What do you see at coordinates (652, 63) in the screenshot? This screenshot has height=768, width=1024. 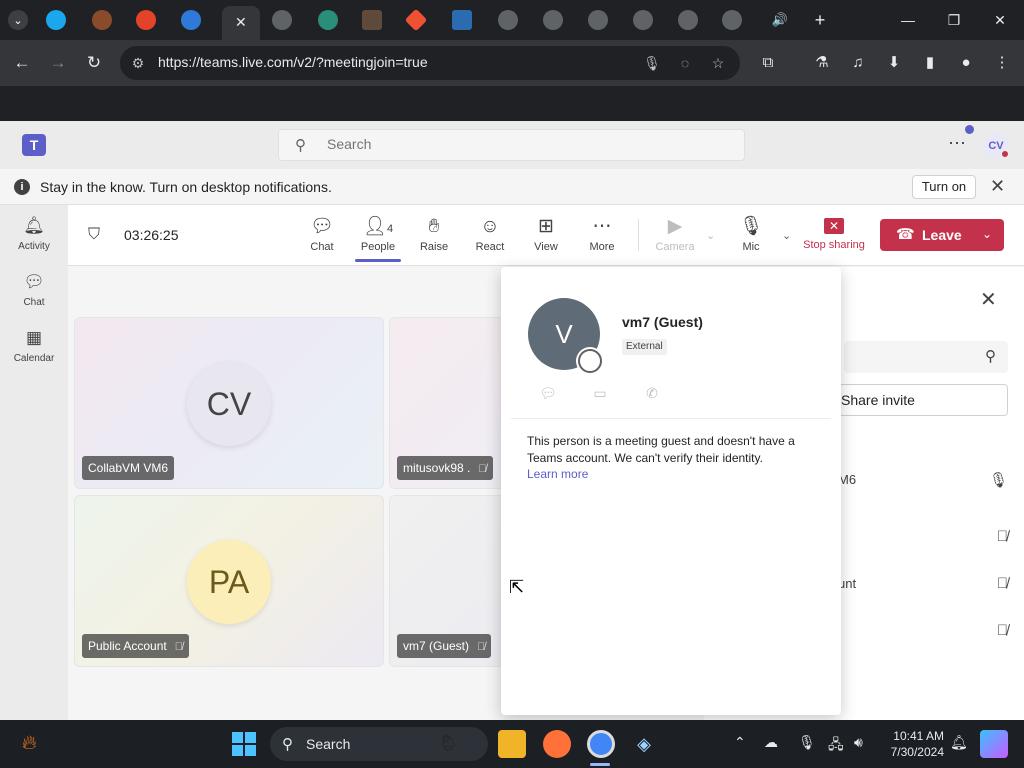 I see `microphone-icon: 🎙` at bounding box center [652, 63].